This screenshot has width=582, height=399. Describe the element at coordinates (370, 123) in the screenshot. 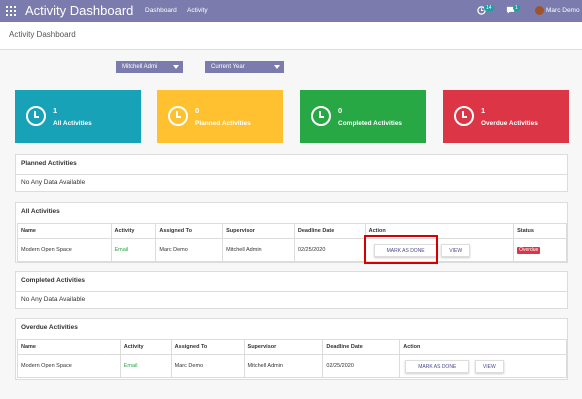

I see `card-label: Completed Activities` at that location.